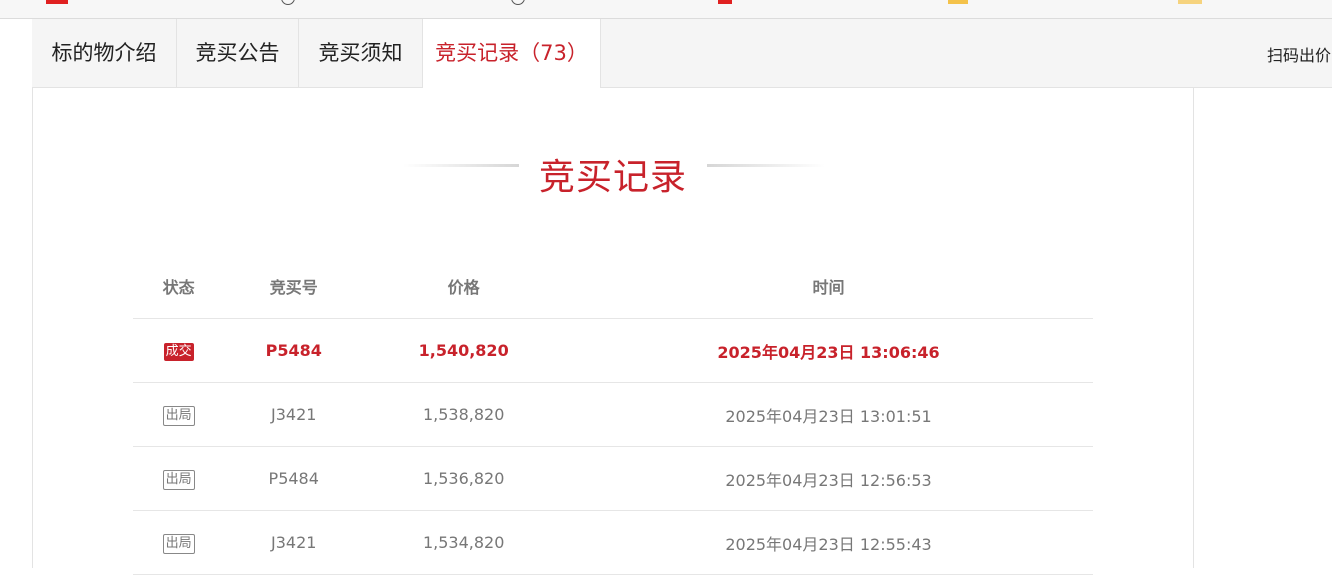  I want to click on table-row: 出局 J3421 1,538,820 2025年04月23日 13:01:51, so click(613, 414).